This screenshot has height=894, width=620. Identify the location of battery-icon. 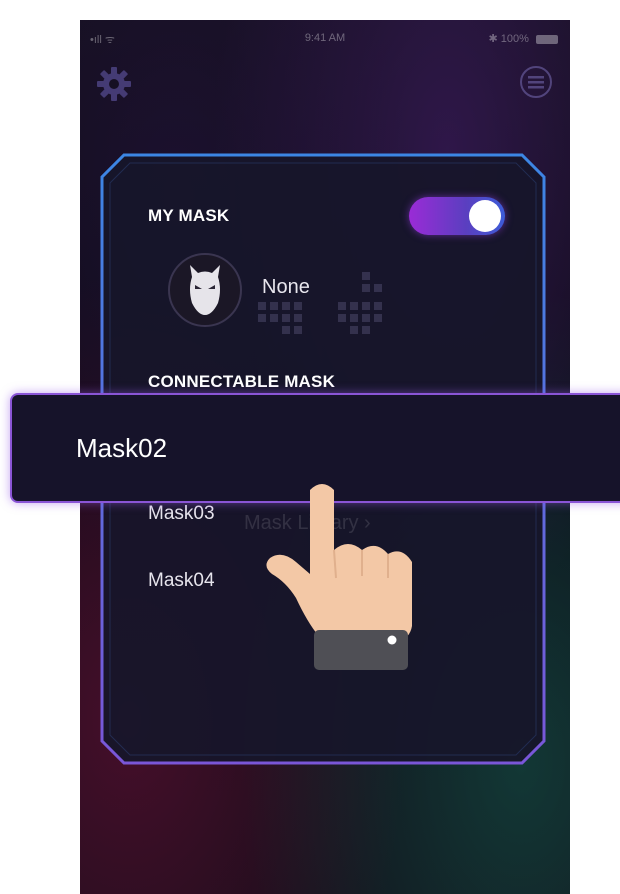
(547, 39).